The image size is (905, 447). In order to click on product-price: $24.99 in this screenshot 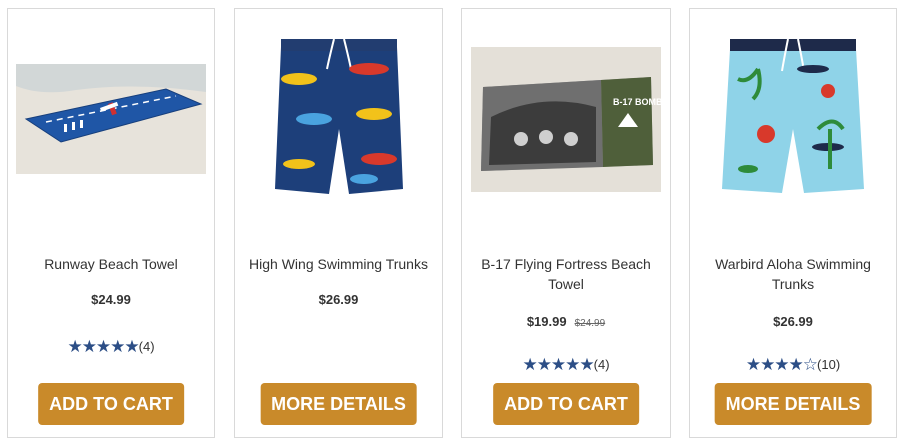, I will do `click(111, 299)`.